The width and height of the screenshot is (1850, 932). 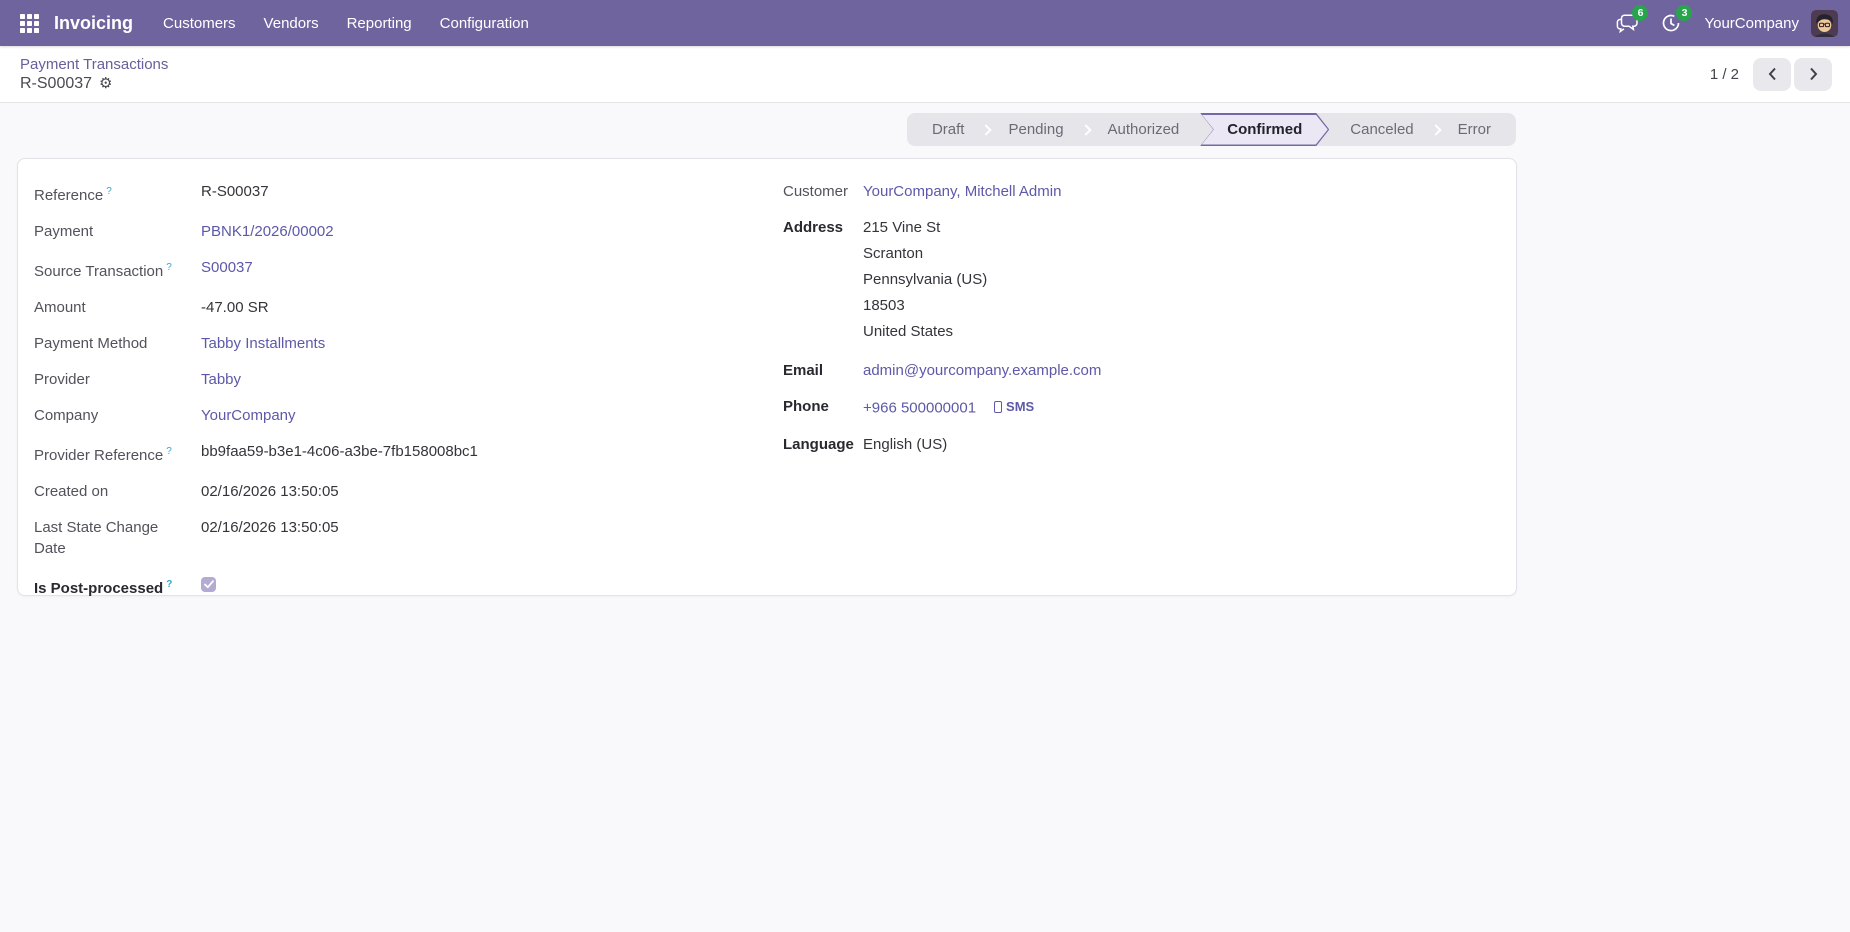 What do you see at coordinates (270, 491) in the screenshot?
I see `field-value-created-on: 02/16/2026 13:50:05` at bounding box center [270, 491].